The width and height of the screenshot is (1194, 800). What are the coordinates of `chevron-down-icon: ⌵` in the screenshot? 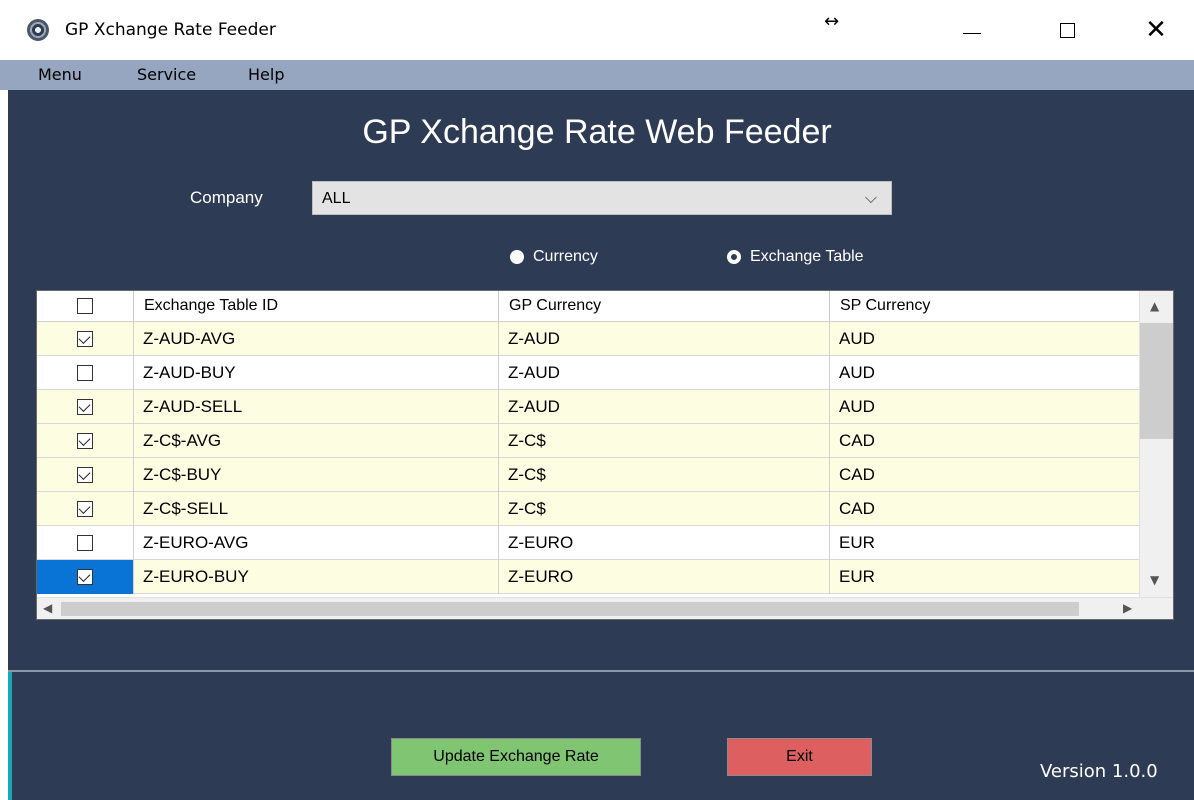 It's located at (870, 197).